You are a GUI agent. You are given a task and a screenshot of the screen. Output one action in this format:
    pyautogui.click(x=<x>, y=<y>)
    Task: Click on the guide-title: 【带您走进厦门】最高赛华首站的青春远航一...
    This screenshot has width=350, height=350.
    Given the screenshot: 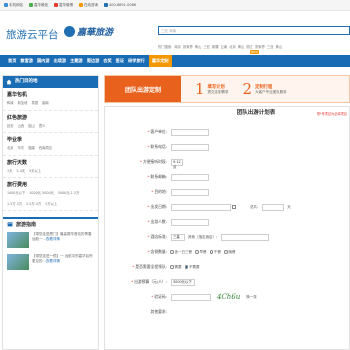 What is the action you would take?
    pyautogui.click(x=62, y=236)
    